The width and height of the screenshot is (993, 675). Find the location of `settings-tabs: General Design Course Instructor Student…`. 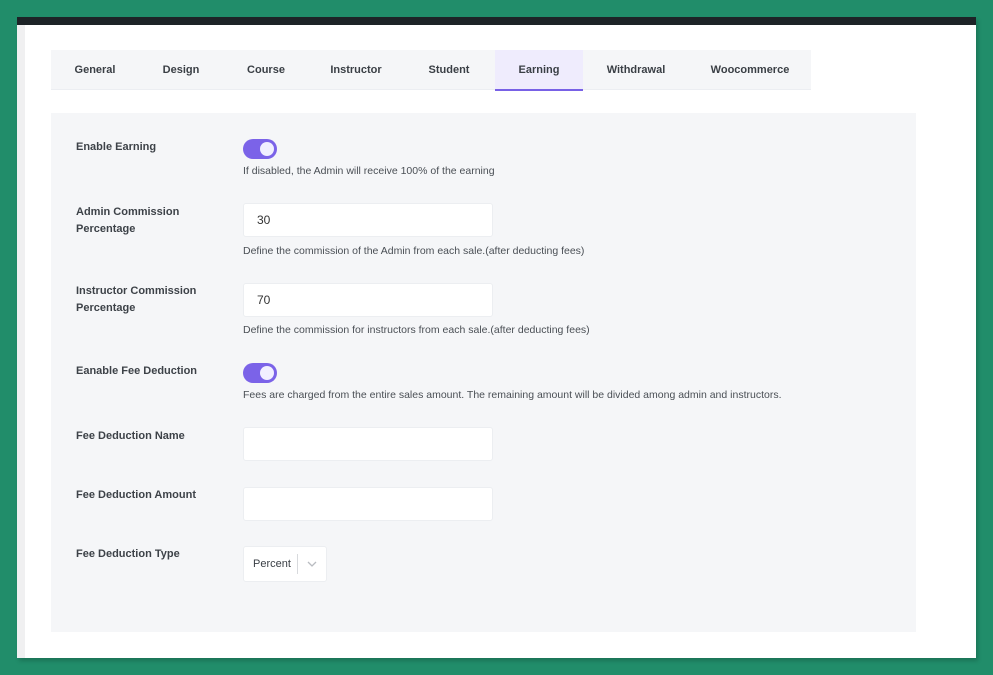

settings-tabs: General Design Course Instructor Student… is located at coordinates (431, 70).